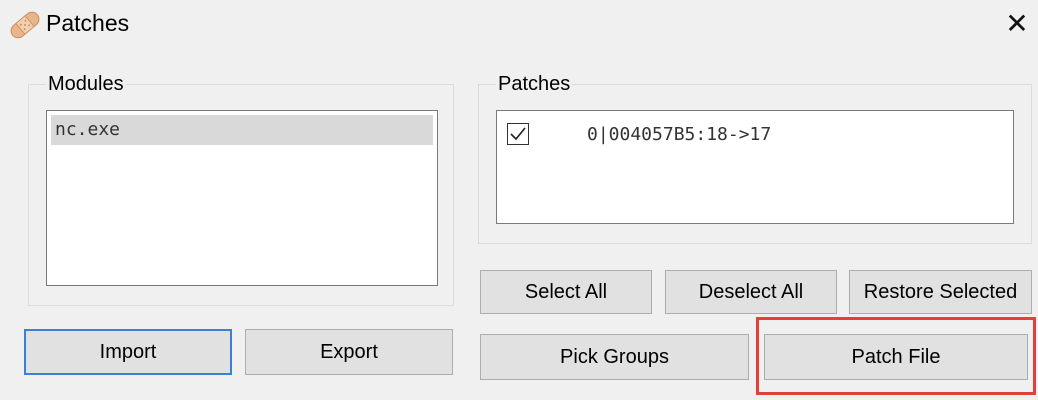 Image resolution: width=1038 pixels, height=400 pixels. Describe the element at coordinates (896, 357) in the screenshot. I see `patch-file-button: Patch File` at that location.